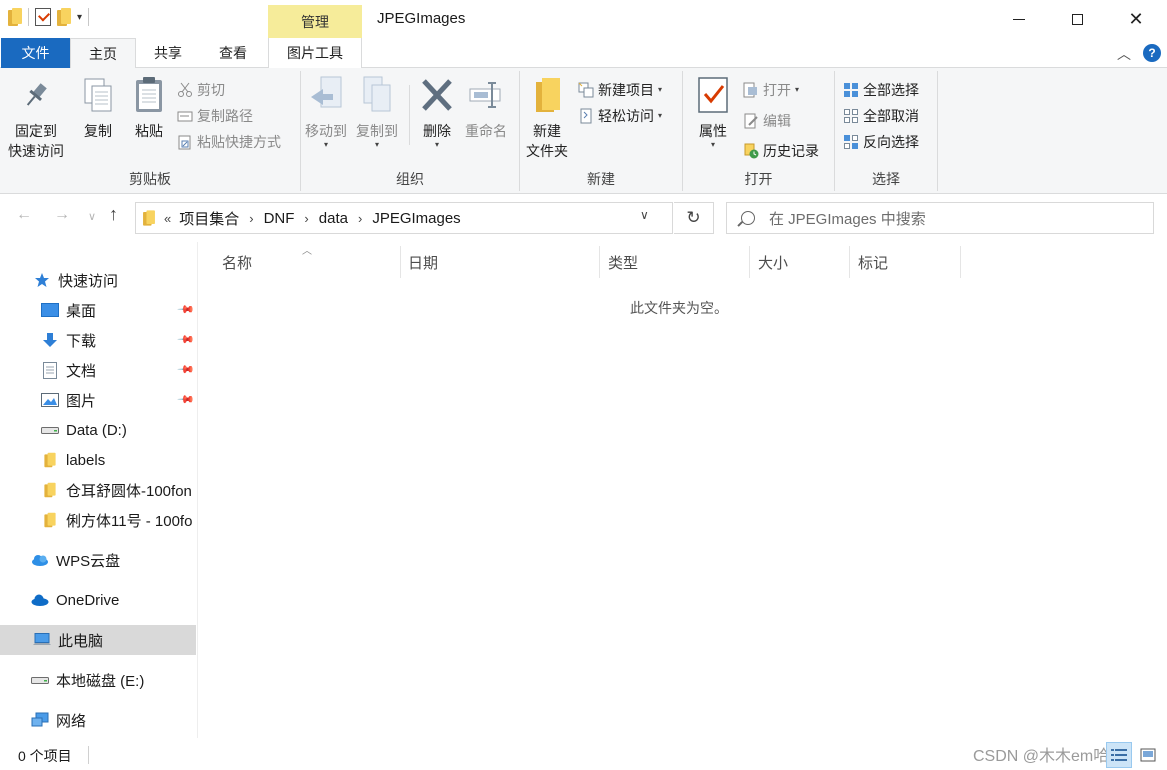 This screenshot has width=1167, height=770. Describe the element at coordinates (201, 90) in the screenshot. I see `cut-button: 剪切` at that location.